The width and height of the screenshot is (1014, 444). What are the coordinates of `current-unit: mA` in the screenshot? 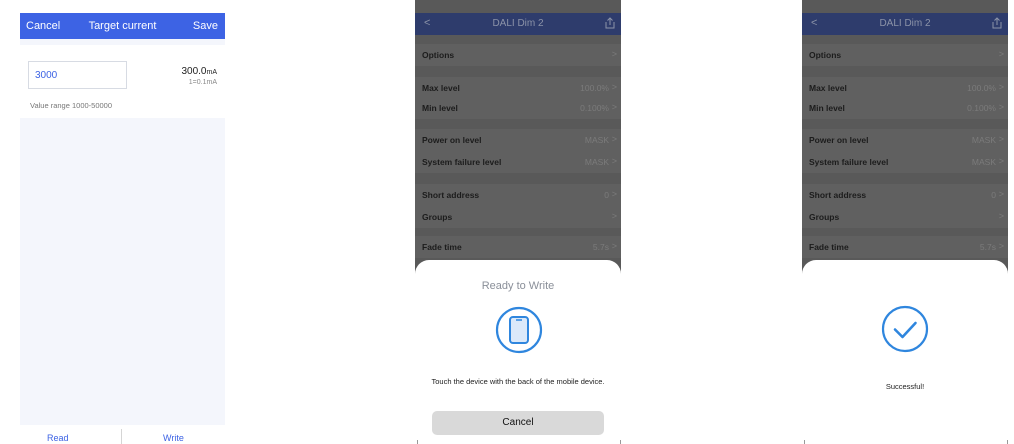 It's located at (212, 72).